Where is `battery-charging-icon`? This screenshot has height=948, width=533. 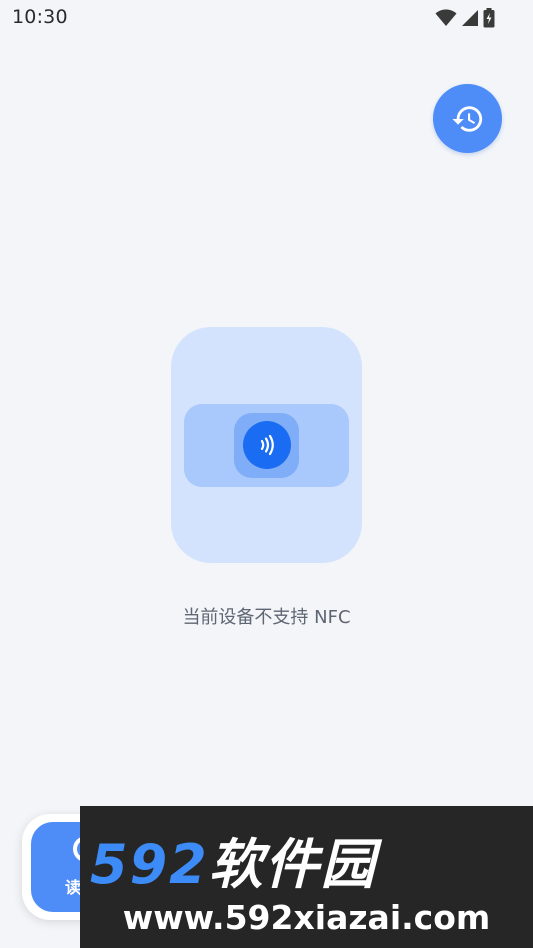 battery-charging-icon is located at coordinates (489, 18).